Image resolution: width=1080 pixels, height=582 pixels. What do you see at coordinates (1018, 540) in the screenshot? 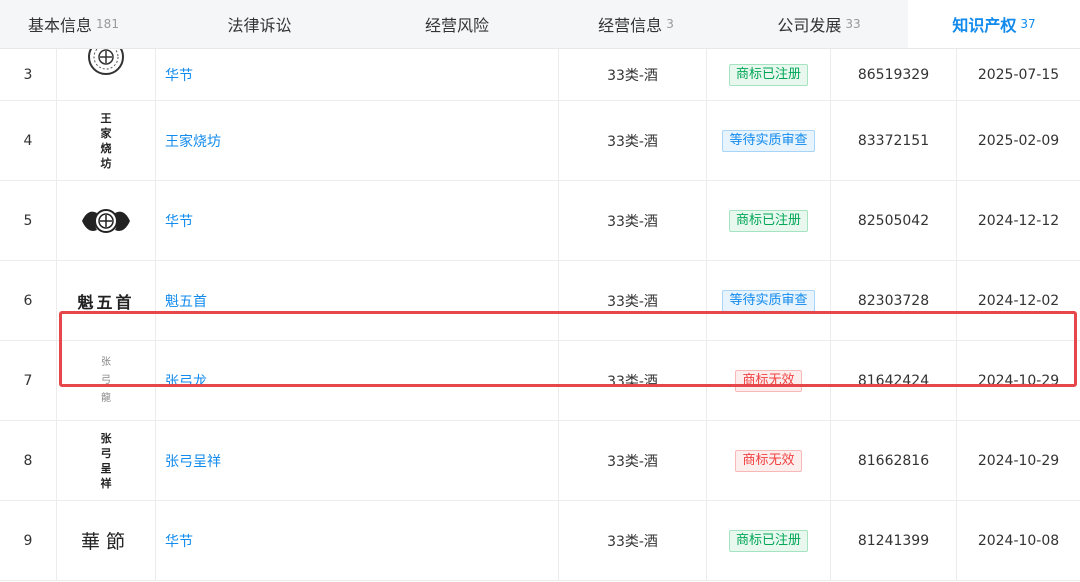
I see `application-date: 2024-10-08` at bounding box center [1018, 540].